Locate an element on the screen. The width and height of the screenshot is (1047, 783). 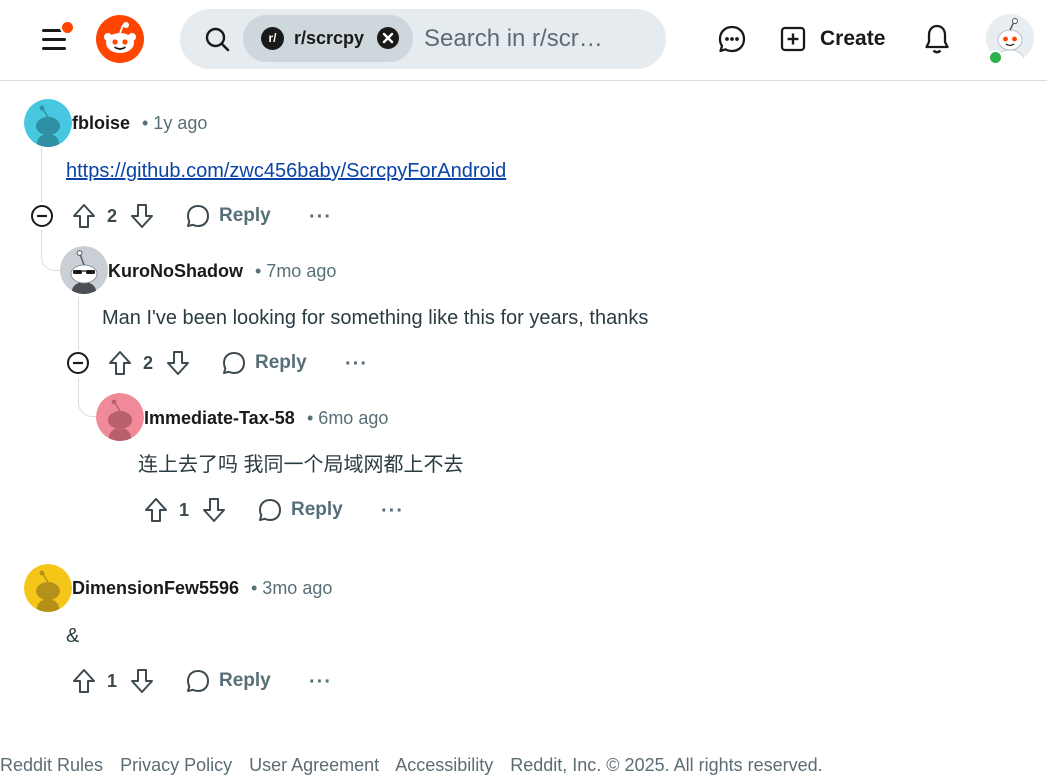
footer-link-privacy-policy: Privacy Policy is located at coordinates (176, 765).